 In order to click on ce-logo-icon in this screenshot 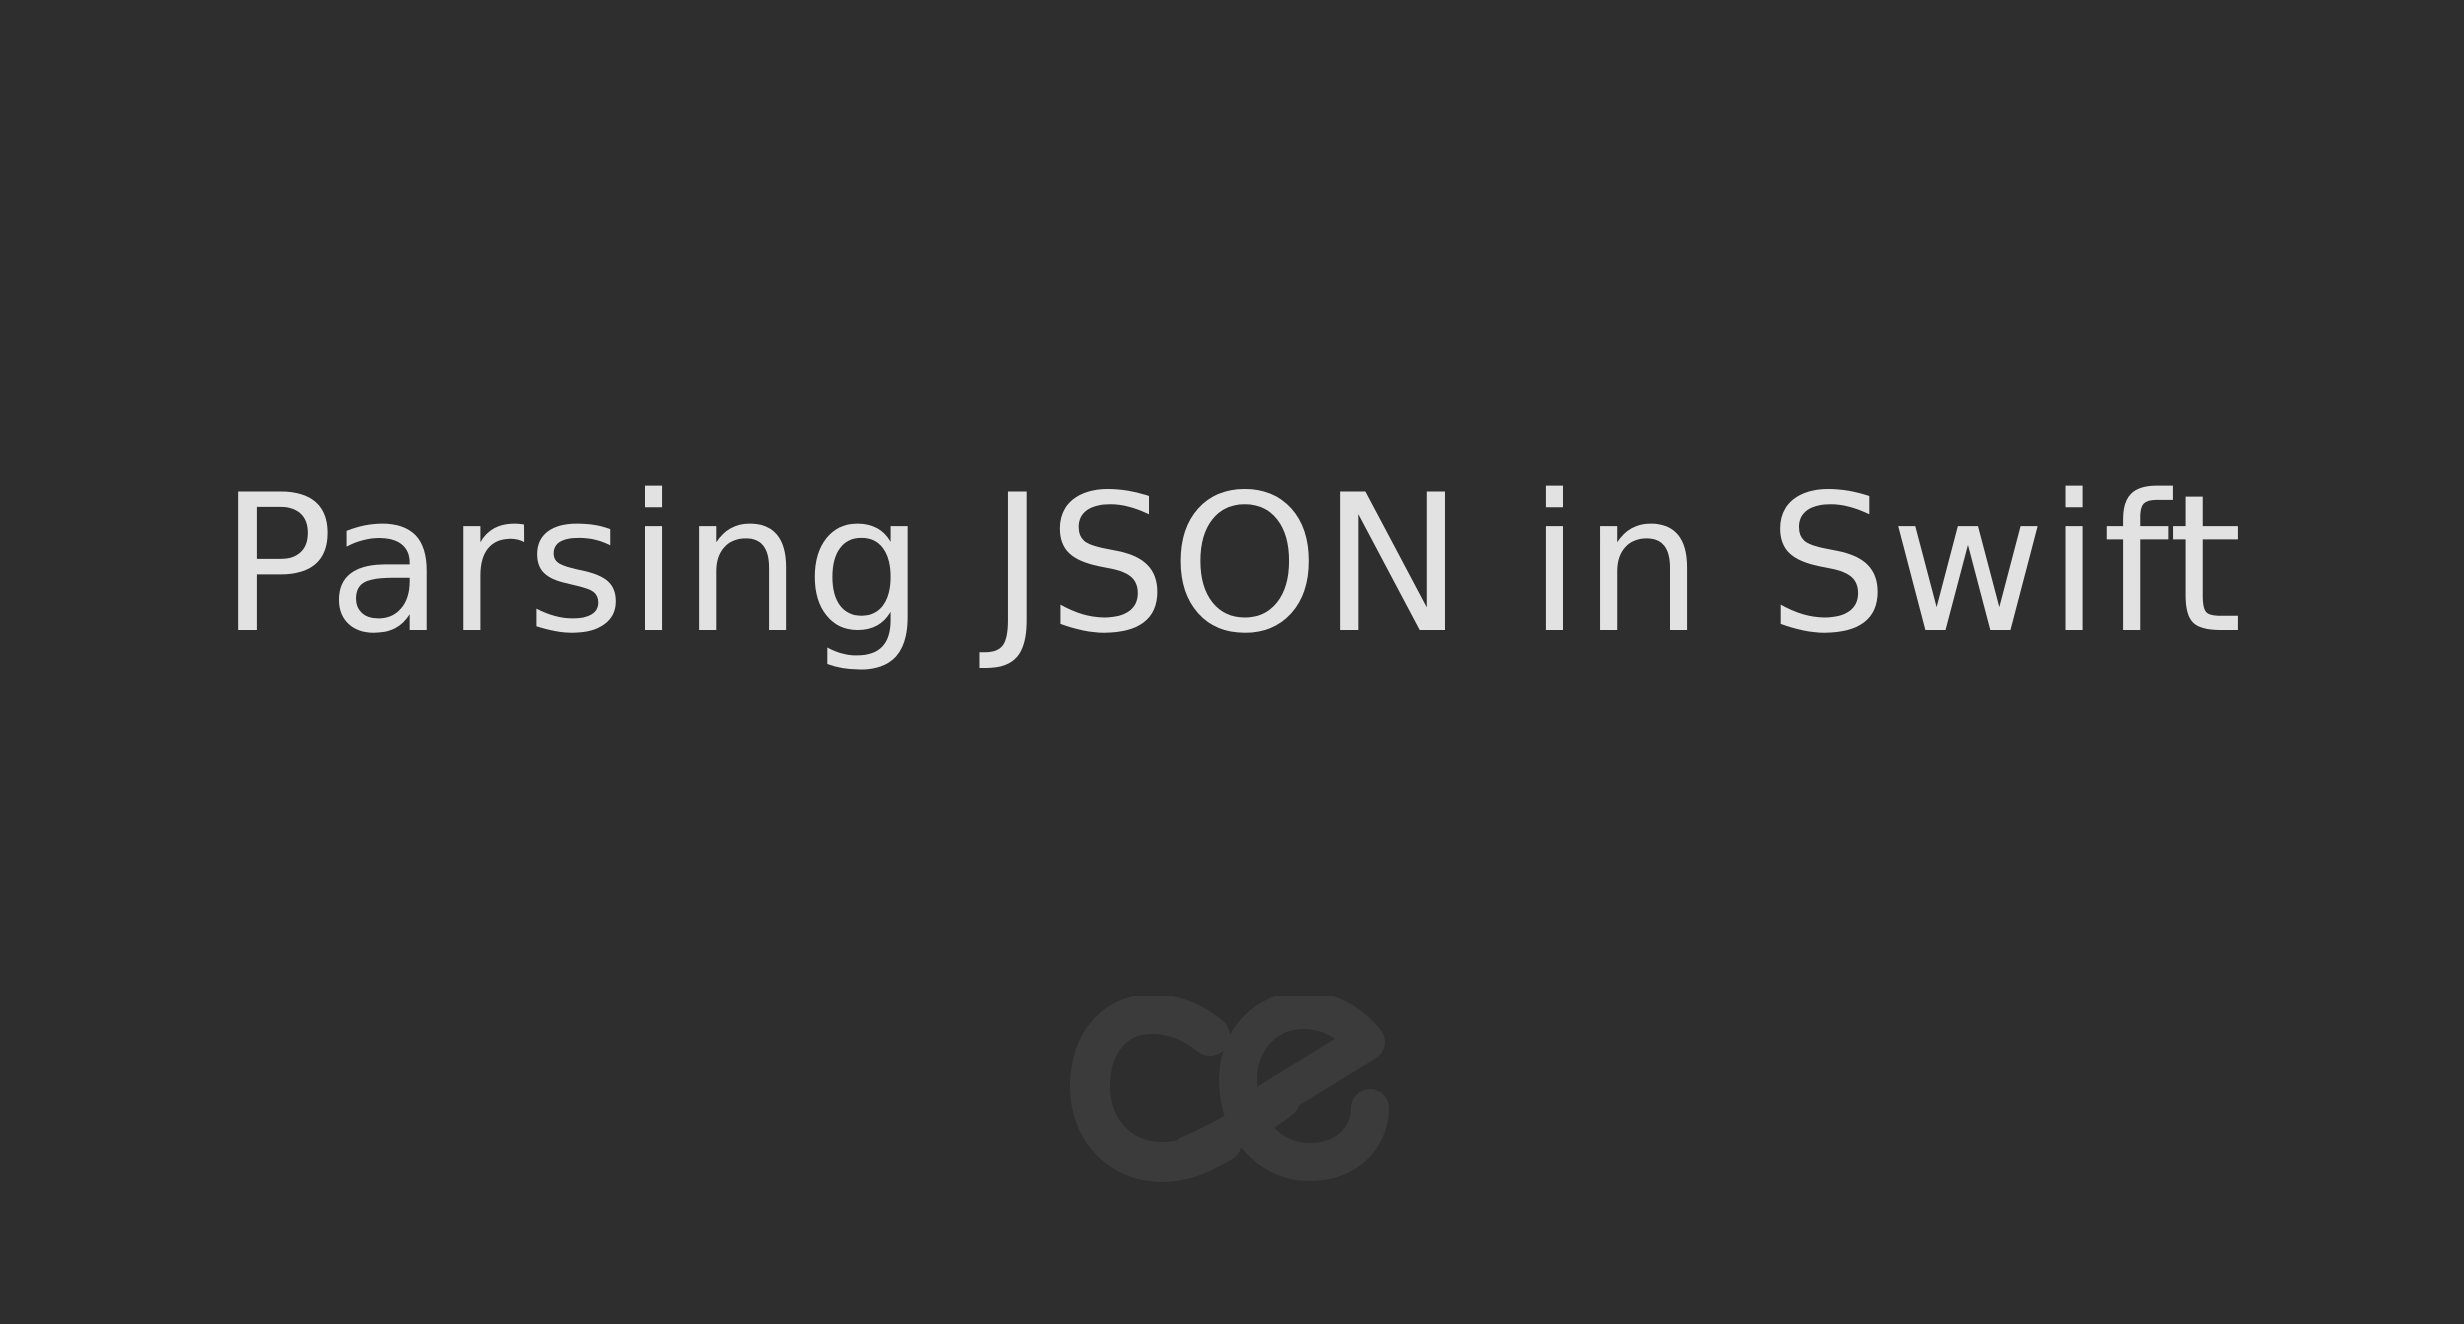, I will do `click(1235, 1091)`.